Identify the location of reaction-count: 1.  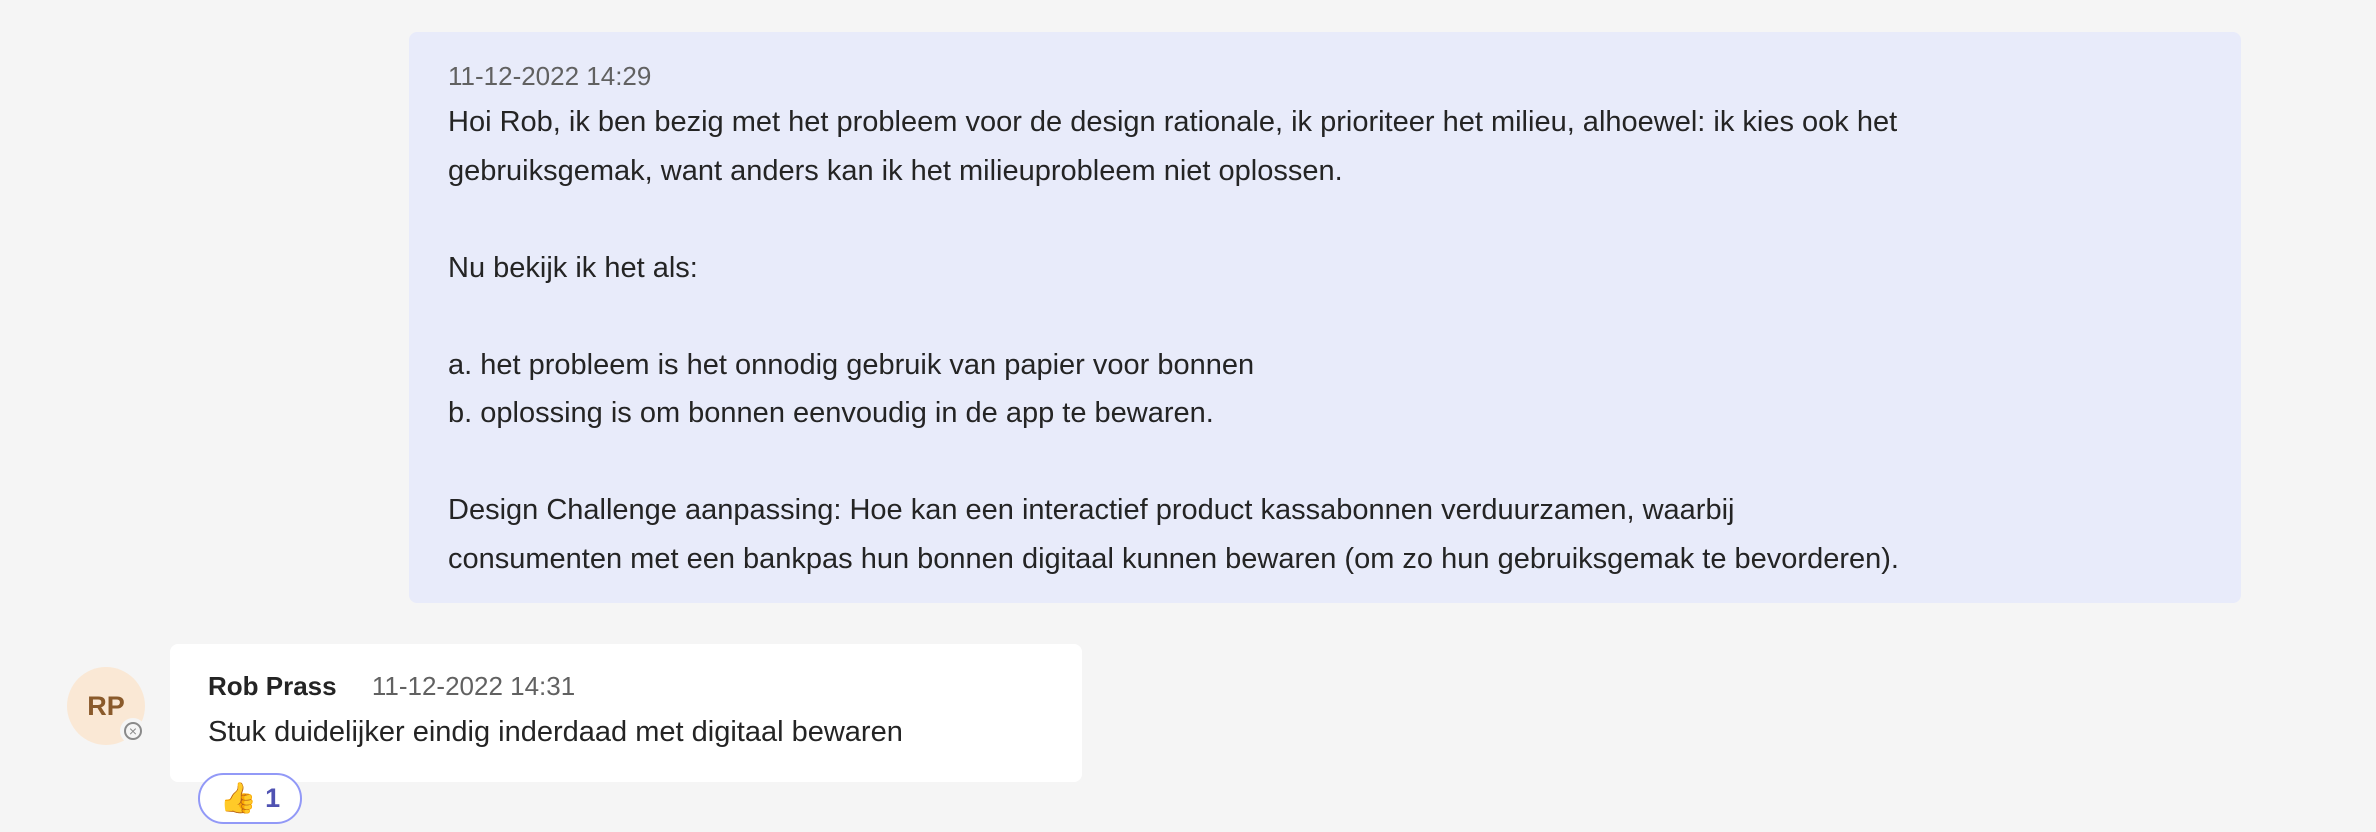
(273, 798).